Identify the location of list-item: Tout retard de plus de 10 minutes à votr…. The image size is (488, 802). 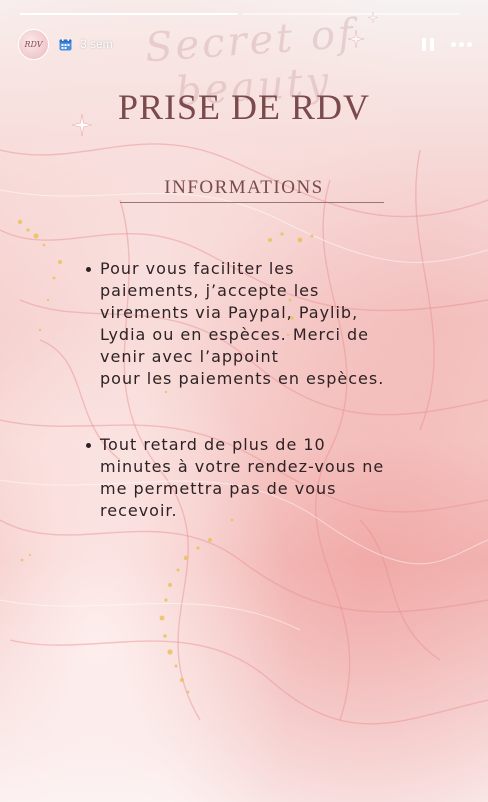
(256, 478).